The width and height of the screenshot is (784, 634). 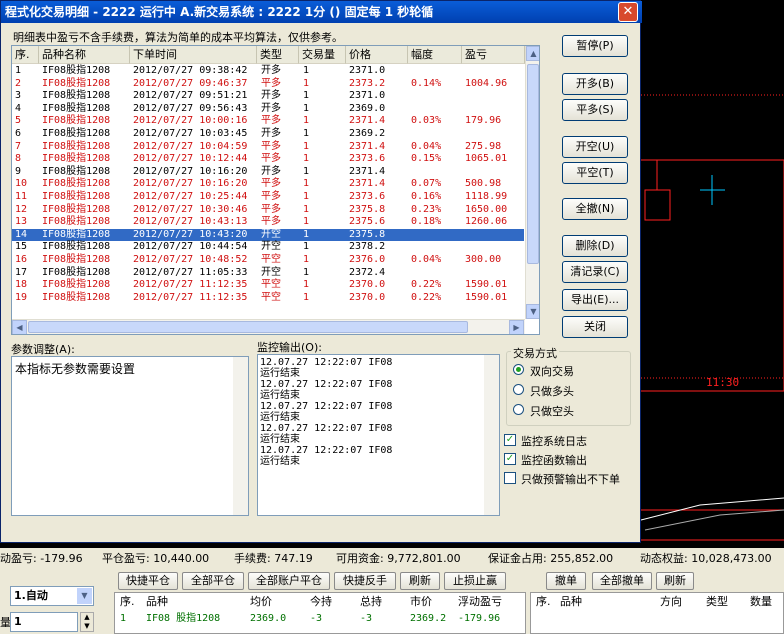 What do you see at coordinates (268, 273) in the screenshot?
I see `table-row: 17 IF08股指1208 2012/07/27 11:05:33 开空 1 2372.4` at bounding box center [268, 273].